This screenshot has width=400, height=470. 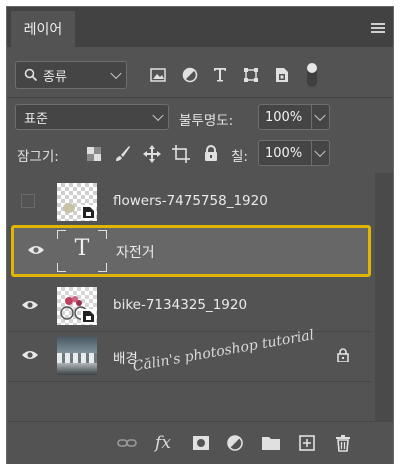 What do you see at coordinates (235, 443) in the screenshot?
I see `adjustment-layer-icon` at bounding box center [235, 443].